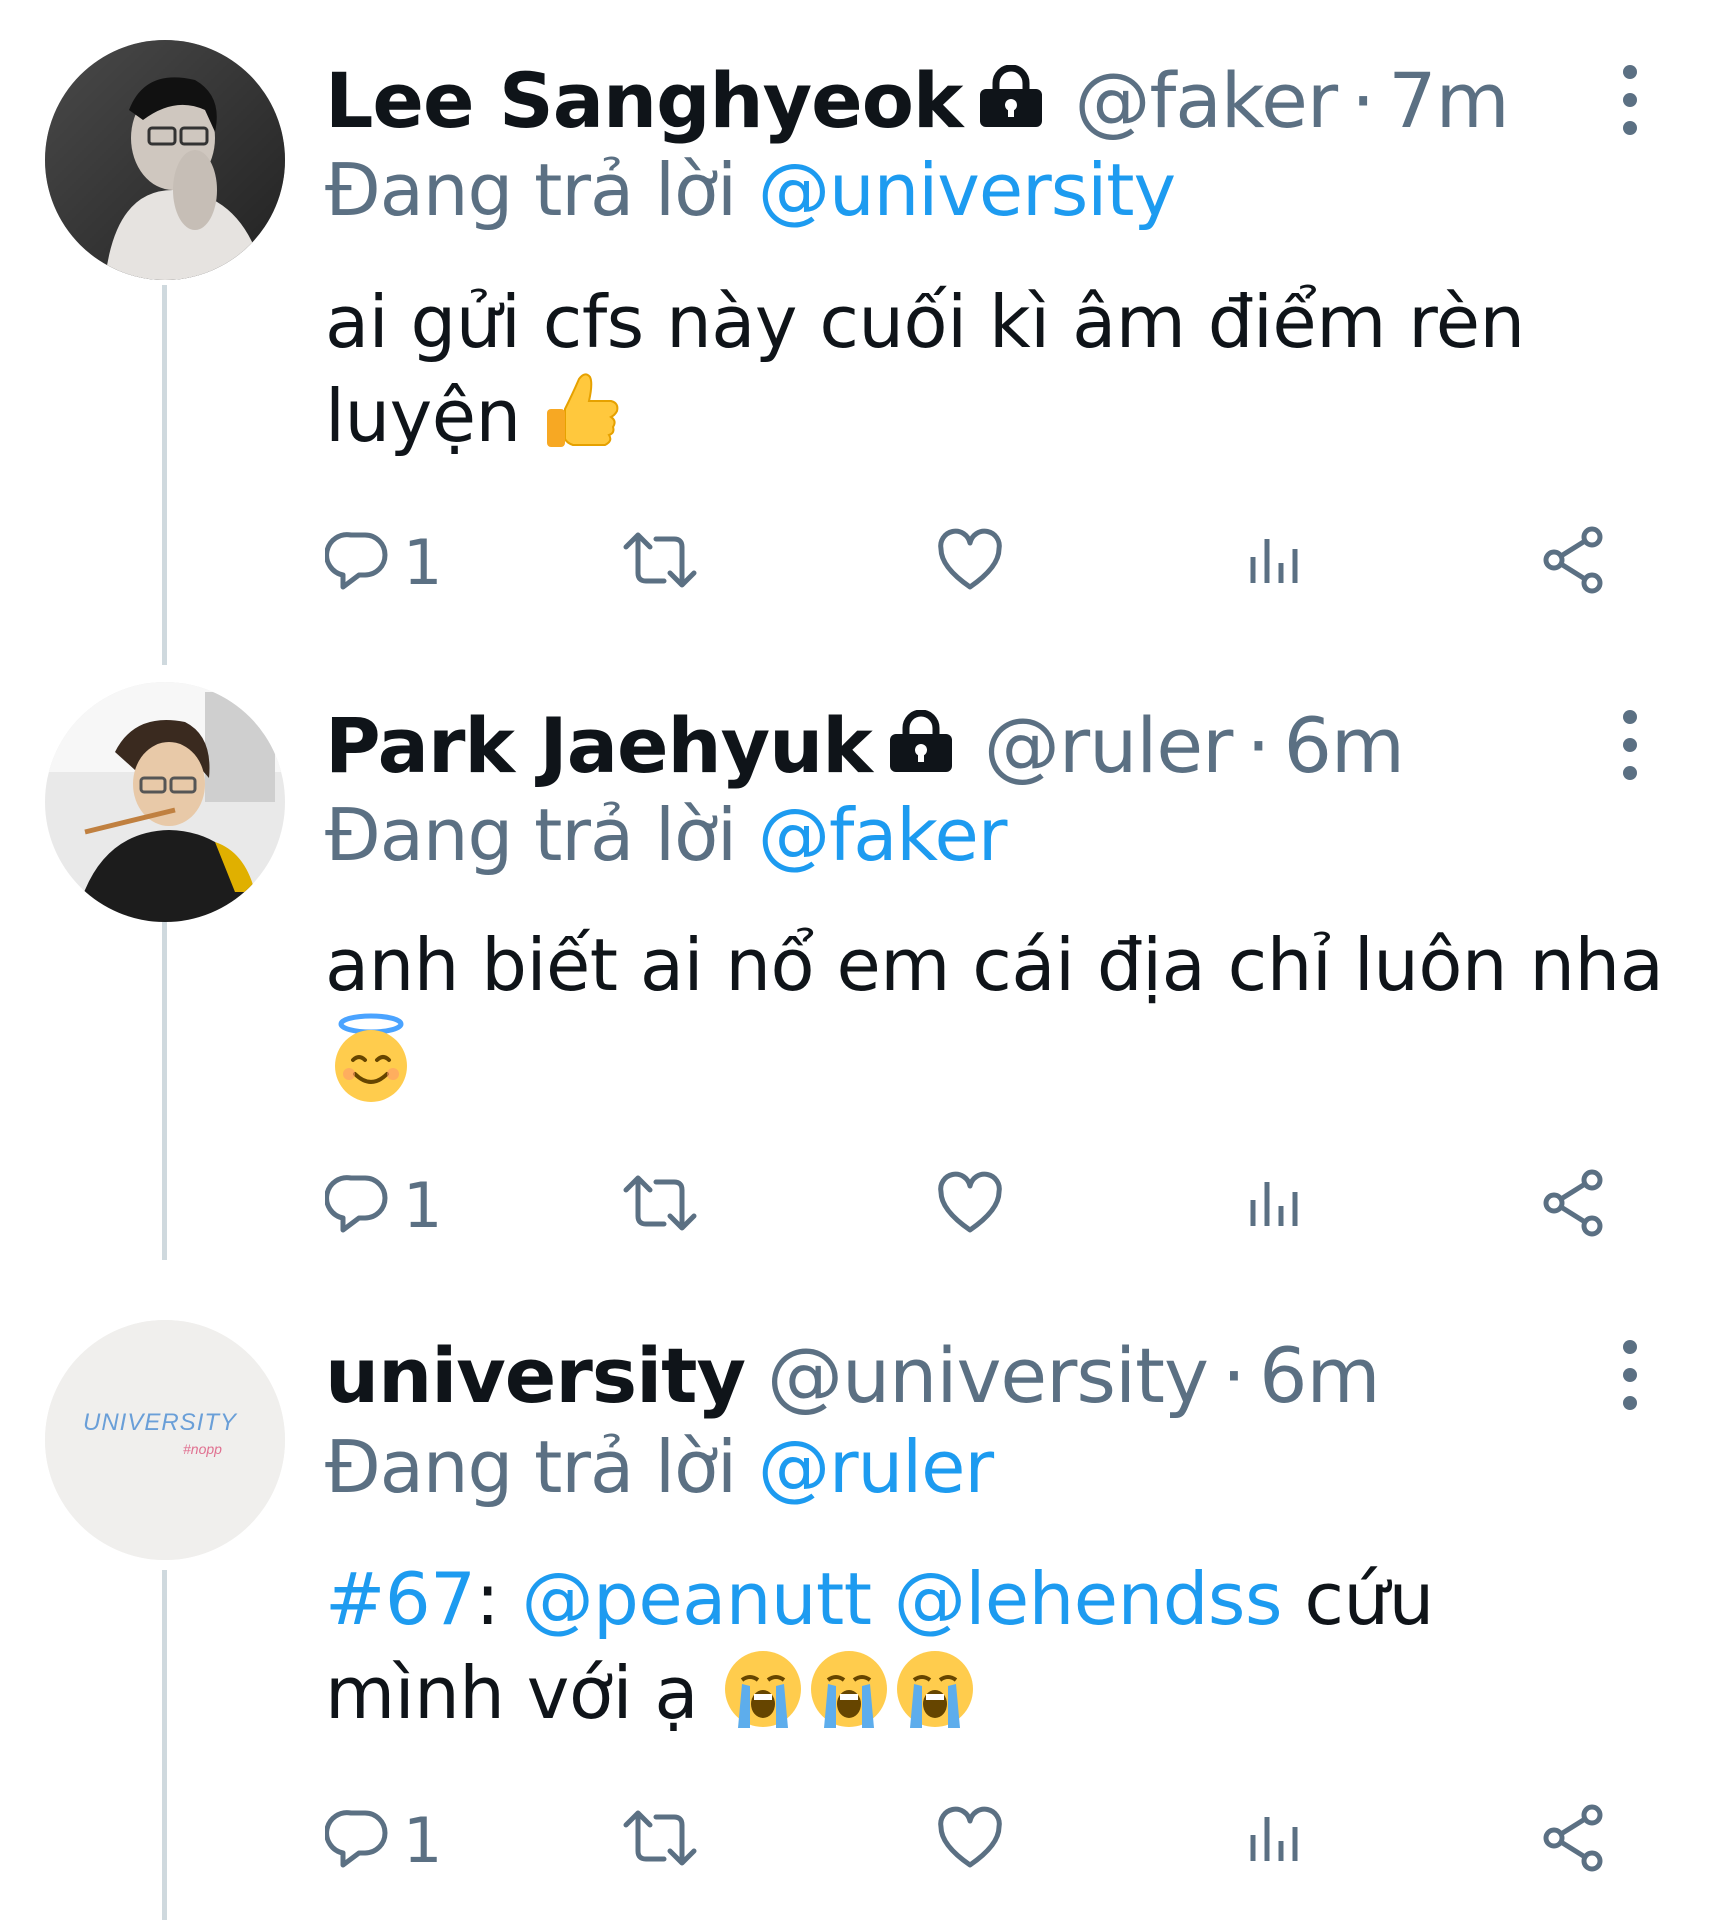 The image size is (1730, 1920). I want to click on replying-to: Đang trả lời @university, so click(750, 190).